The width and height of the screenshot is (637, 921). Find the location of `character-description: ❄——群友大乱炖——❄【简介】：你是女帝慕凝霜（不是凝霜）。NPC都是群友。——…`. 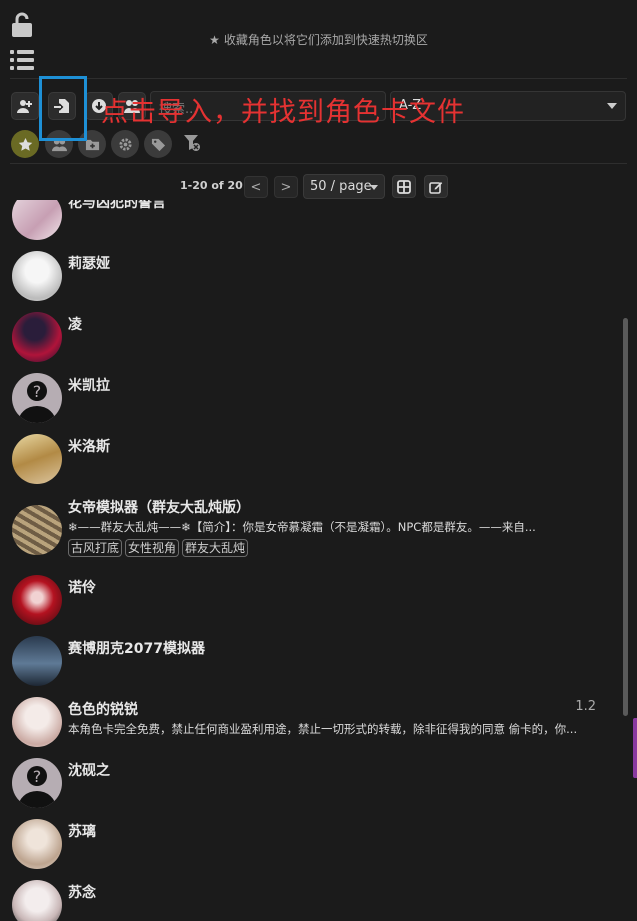

character-description: ❄——群友大乱炖——❄【简介】：你是女帝慕凝霜（不是凝霜）。NPC都是群友。——… is located at coordinates (302, 527).